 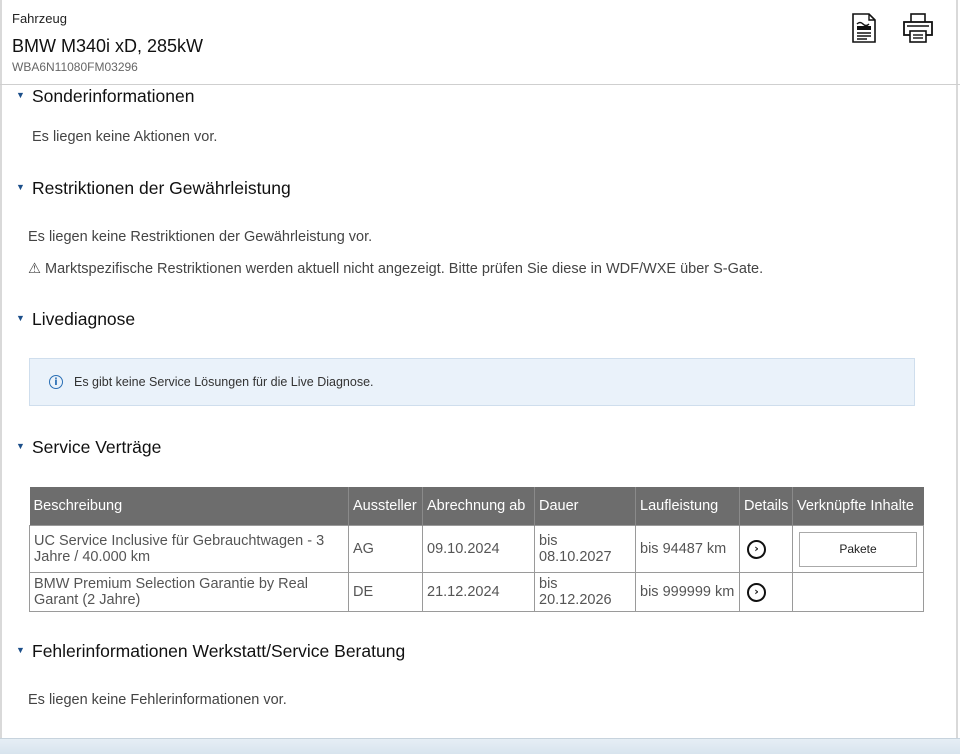 What do you see at coordinates (687, 506) in the screenshot?
I see `column-header: Laufleistung` at bounding box center [687, 506].